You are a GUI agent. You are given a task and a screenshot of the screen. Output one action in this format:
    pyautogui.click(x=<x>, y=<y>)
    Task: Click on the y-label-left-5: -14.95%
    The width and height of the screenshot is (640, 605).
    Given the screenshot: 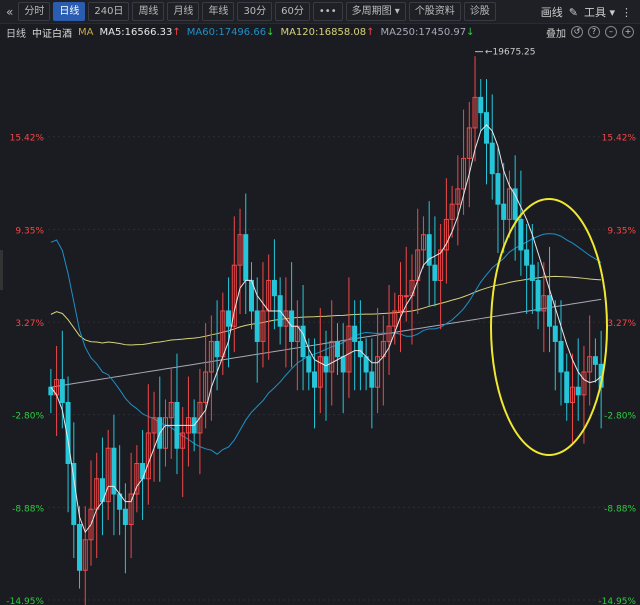 What is the action you would take?
    pyautogui.click(x=25, y=601)
    